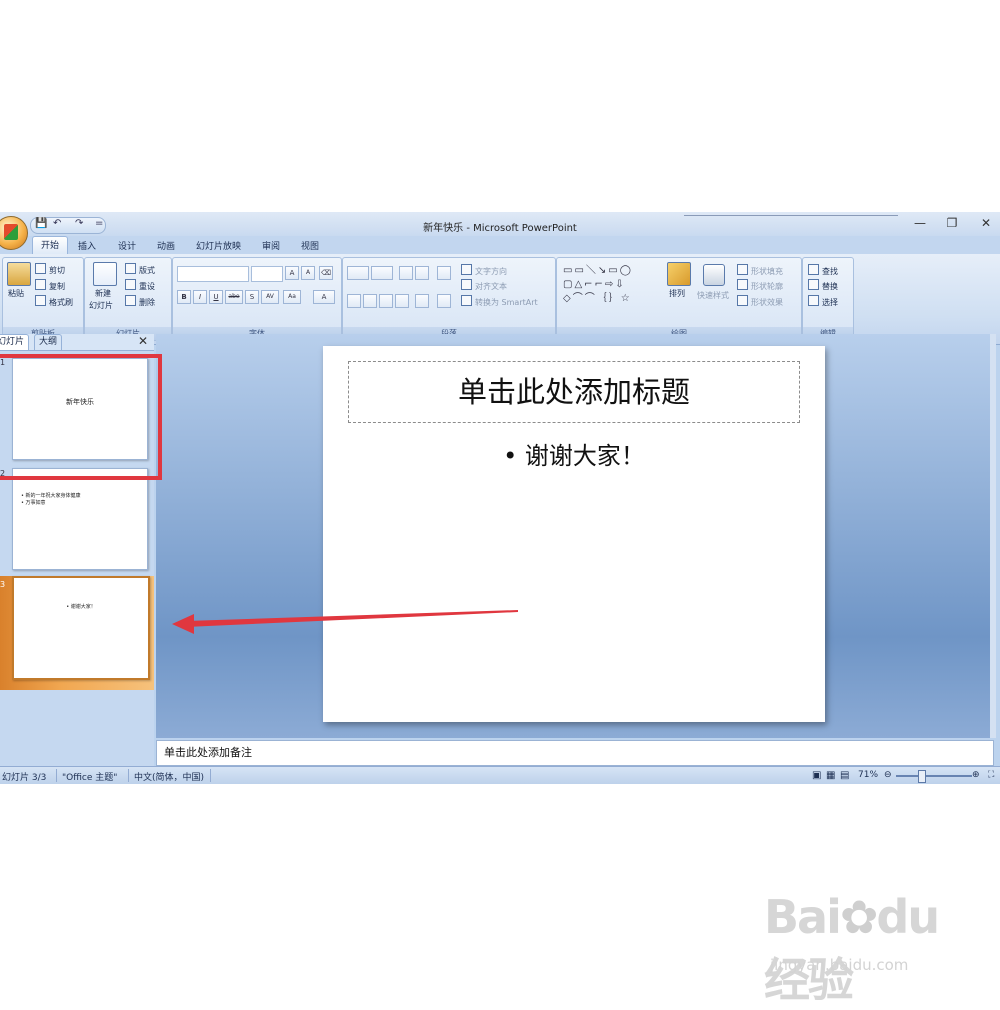  What do you see at coordinates (15, 342) in the screenshot?
I see `tab-slides: 幻灯片` at bounding box center [15, 342].